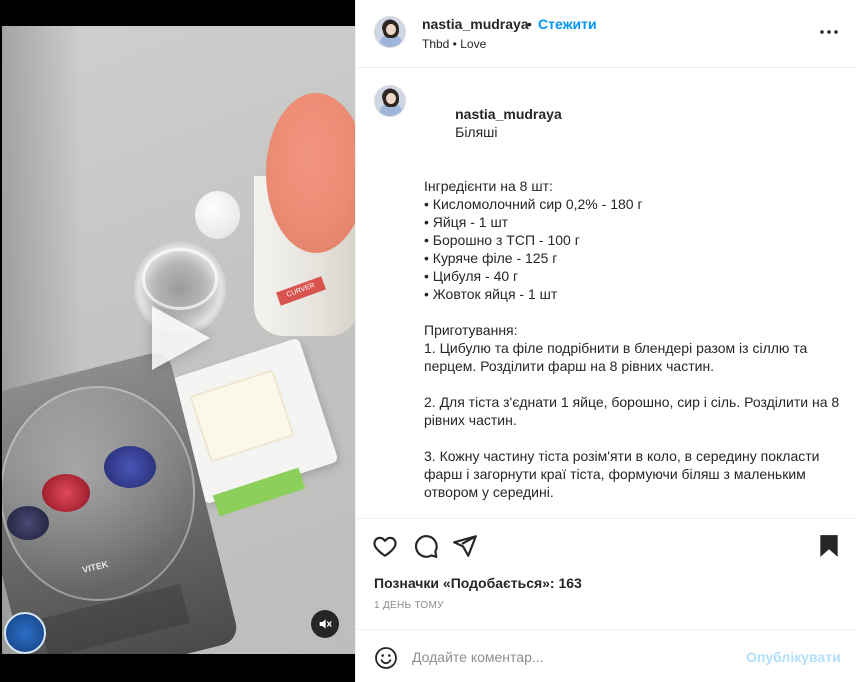  Describe the element at coordinates (606, 573) in the screenshot. I see `post-actions: Позначки «Подобається»: 163 1 ДЕНЬ ТОМУ` at that location.